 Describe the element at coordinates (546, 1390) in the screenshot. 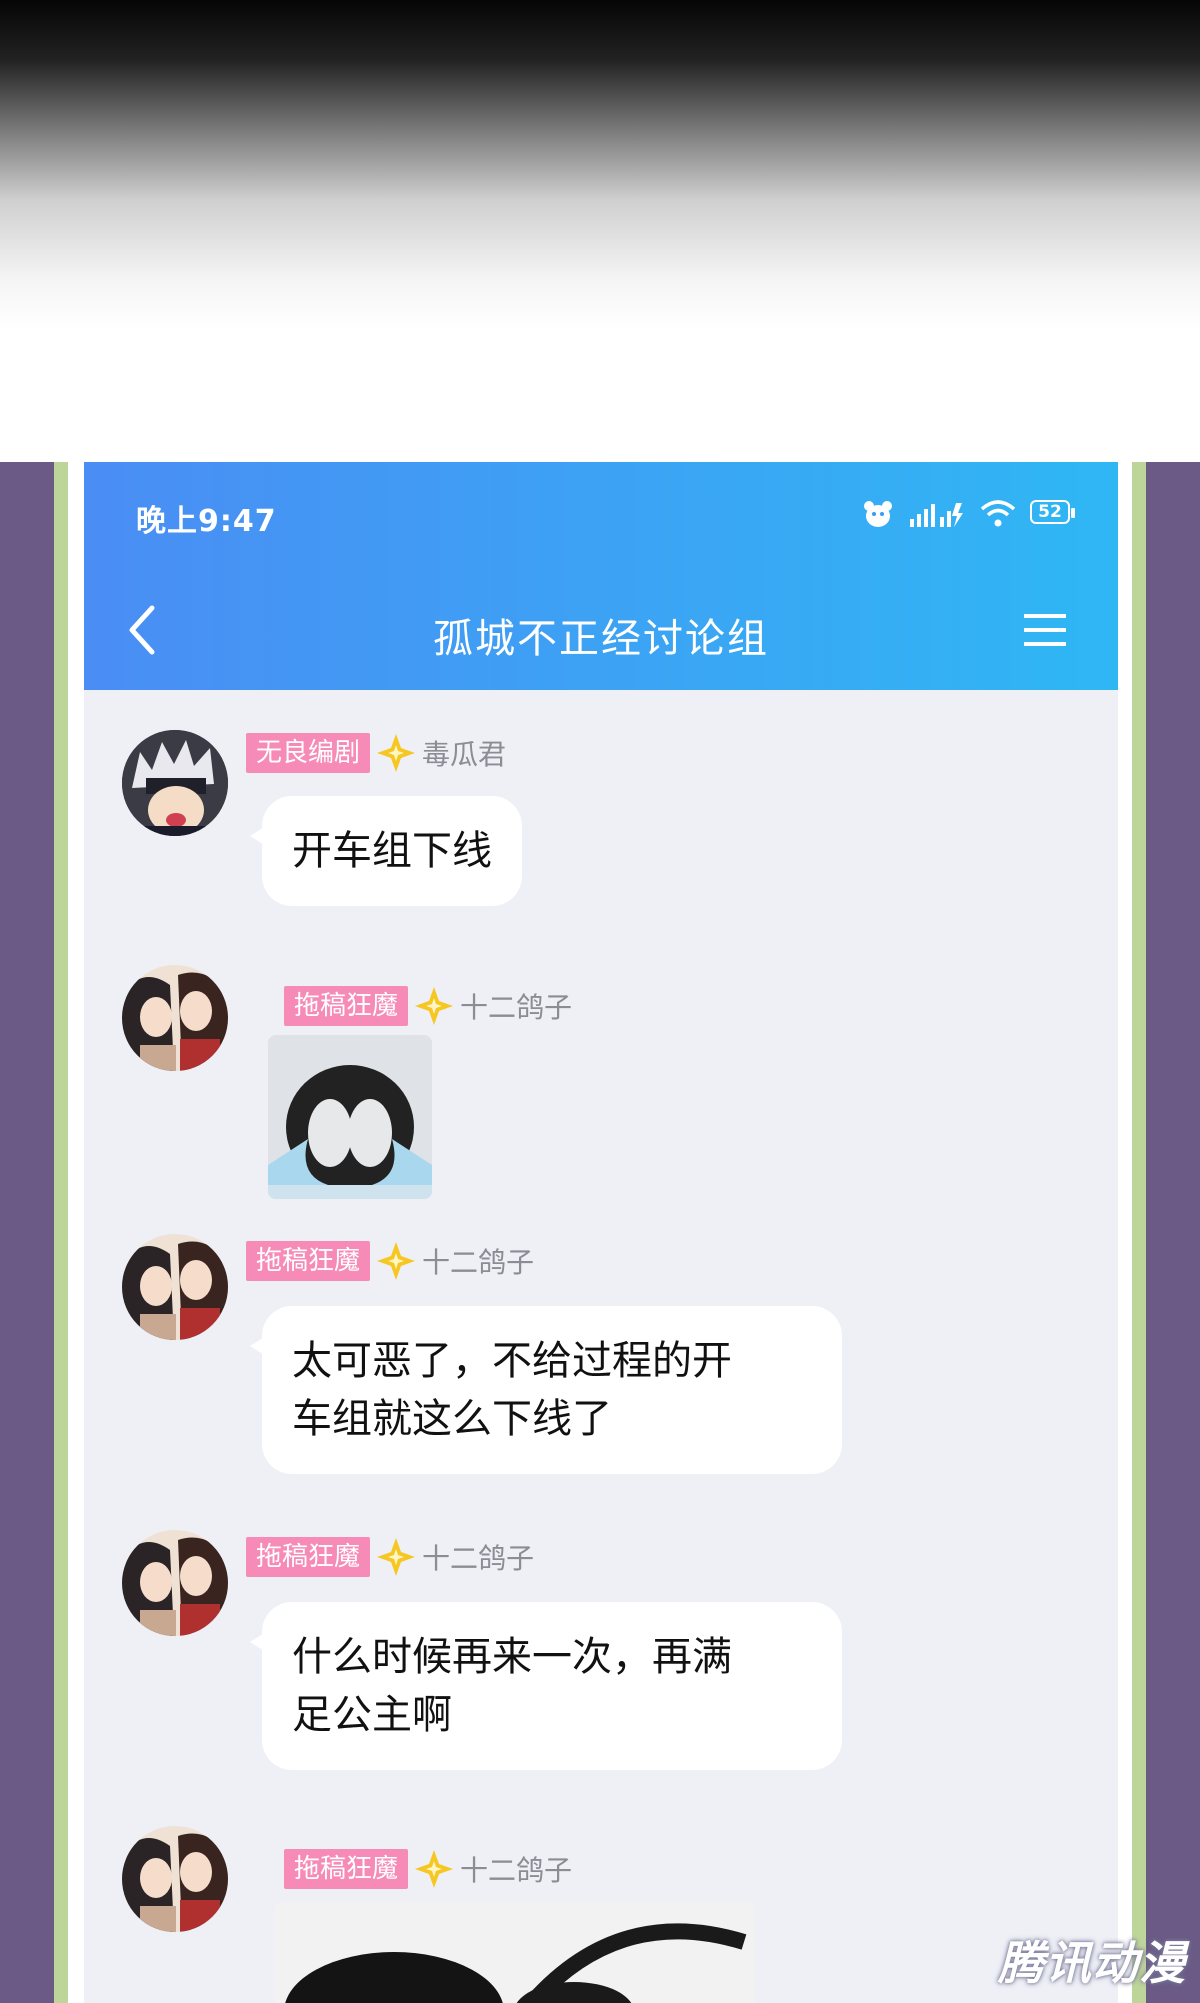

I see `message-bubble: 太可恶了，不给过程的开 车组就这么下线了` at that location.